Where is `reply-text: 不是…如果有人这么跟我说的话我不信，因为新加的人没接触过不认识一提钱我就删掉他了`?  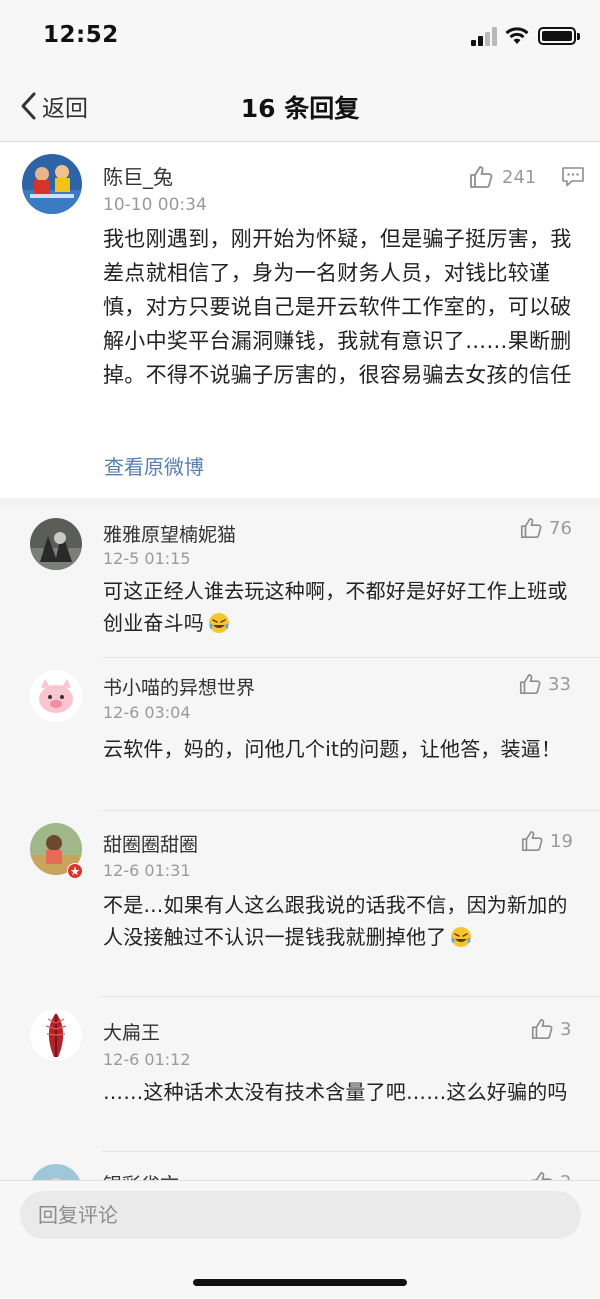 reply-text: 不是…如果有人这么跟我说的话我不信，因为新加的人没接触过不认识一提钱我就删掉他了 is located at coordinates (338, 921).